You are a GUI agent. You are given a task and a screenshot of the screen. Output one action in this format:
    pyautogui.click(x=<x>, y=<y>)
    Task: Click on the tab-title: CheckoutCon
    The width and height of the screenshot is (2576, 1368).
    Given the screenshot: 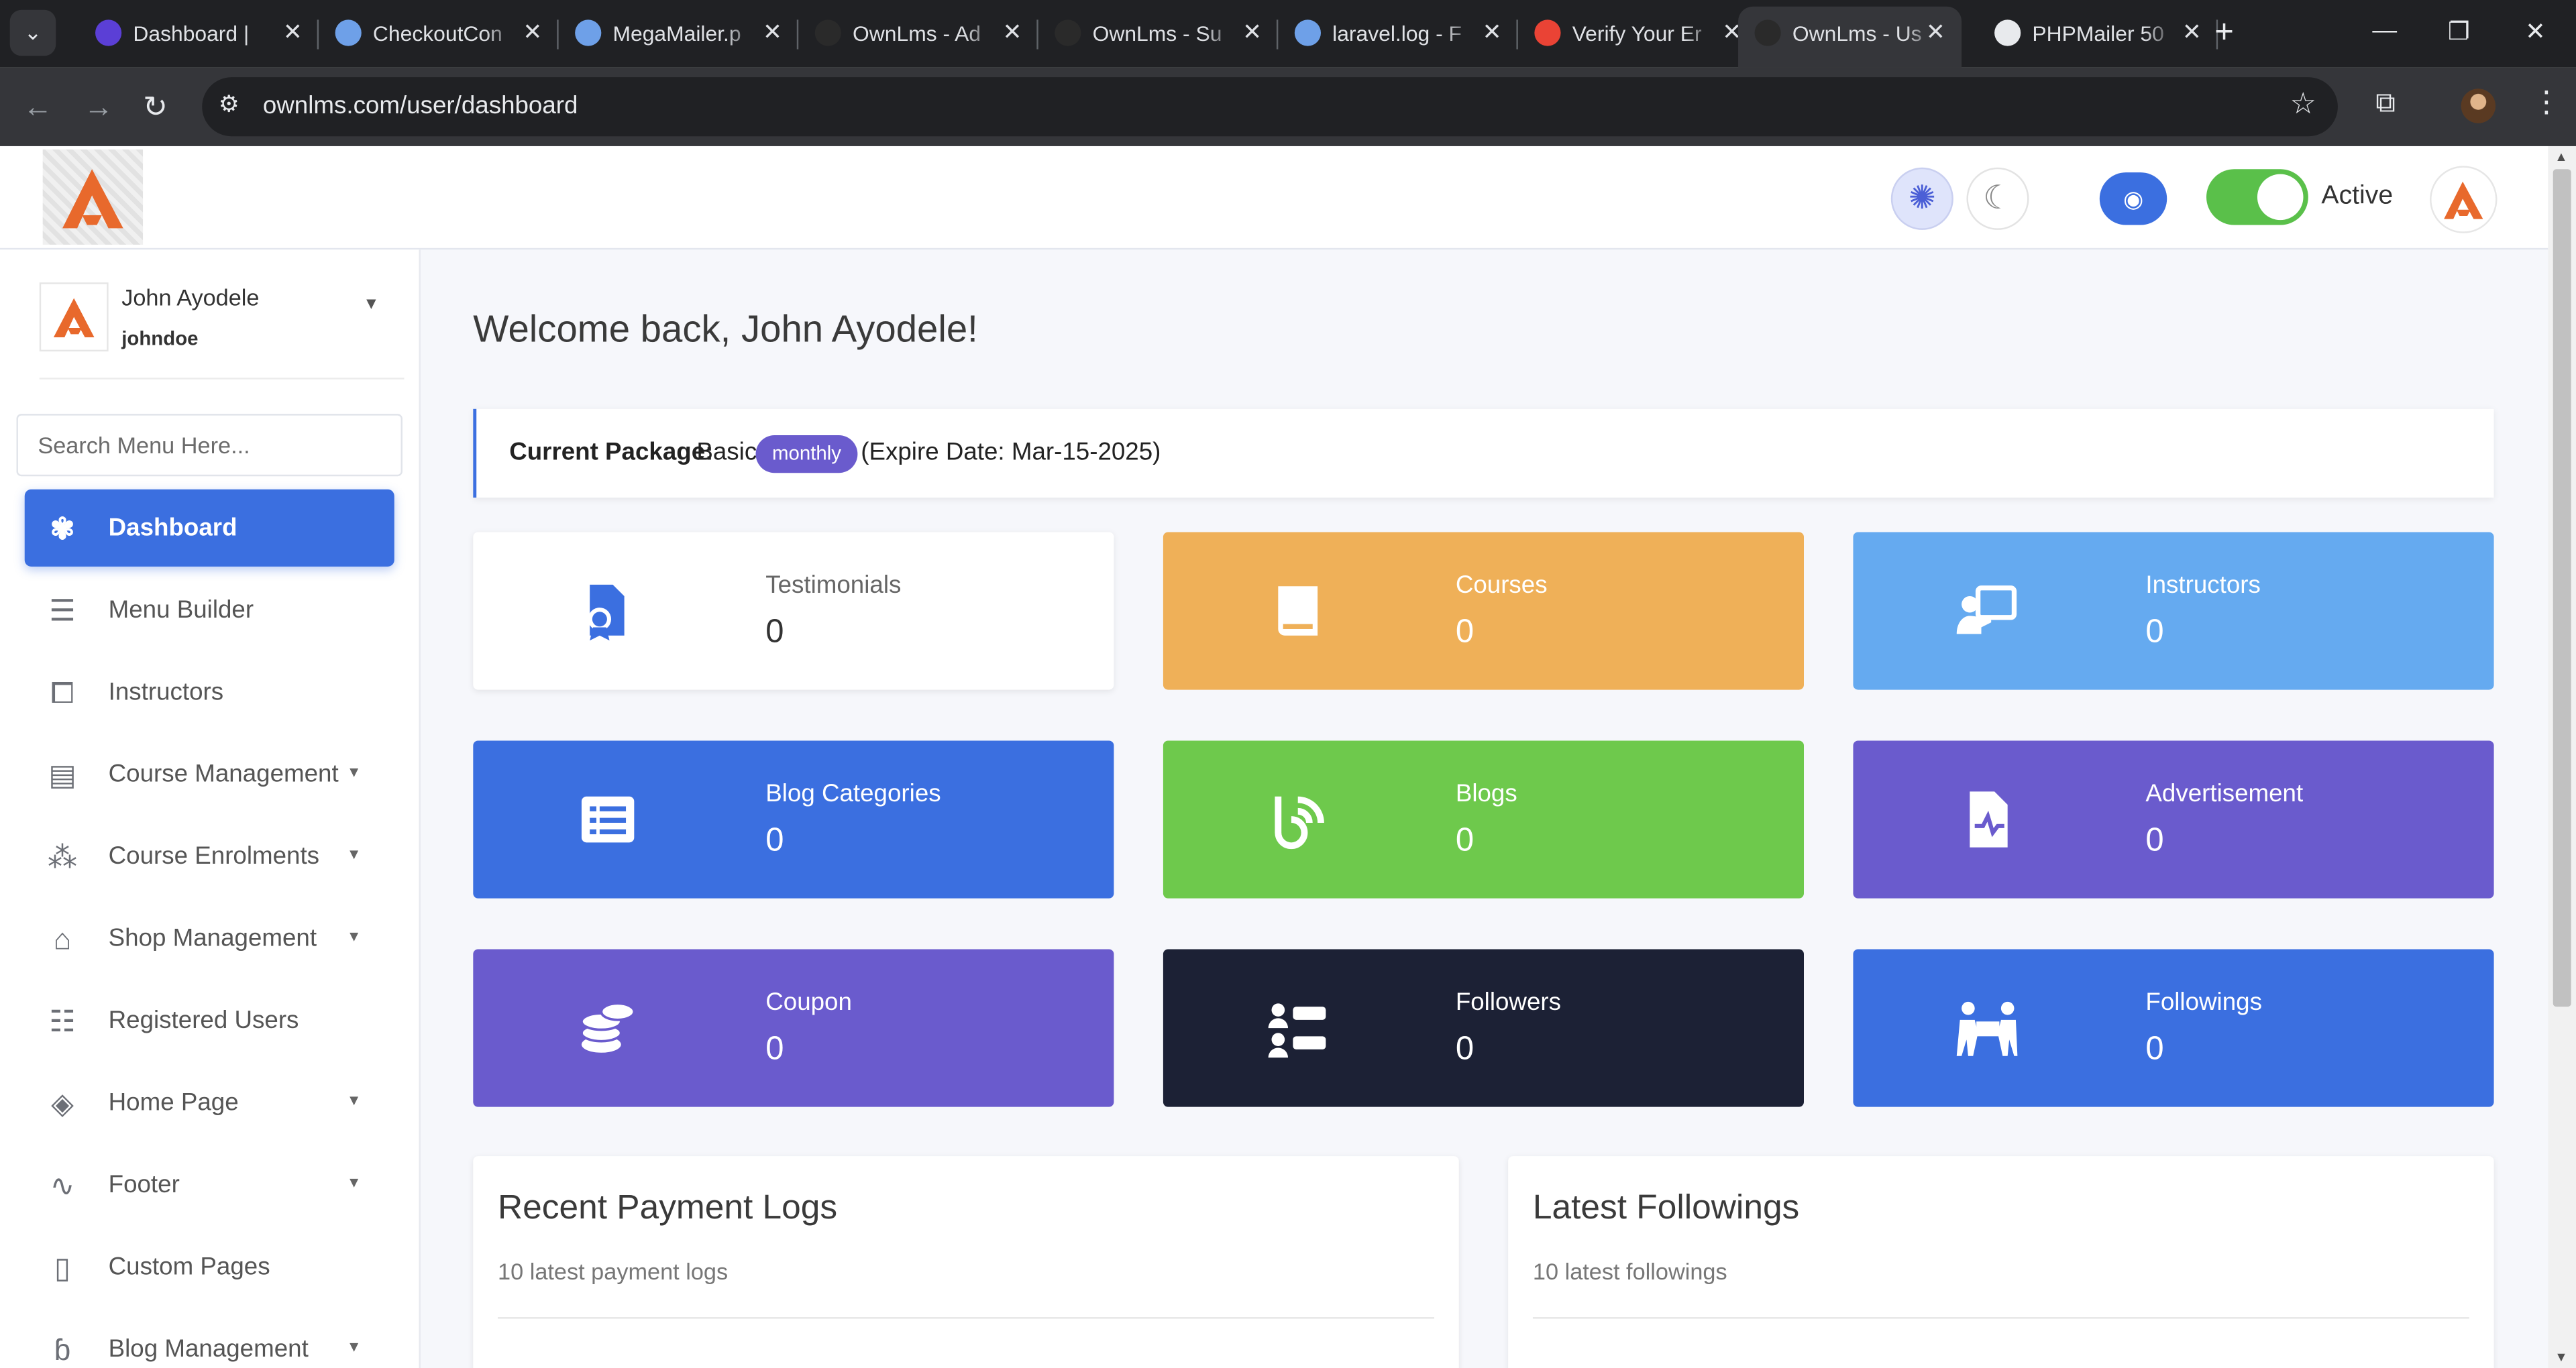 What is the action you would take?
    pyautogui.click(x=445, y=33)
    